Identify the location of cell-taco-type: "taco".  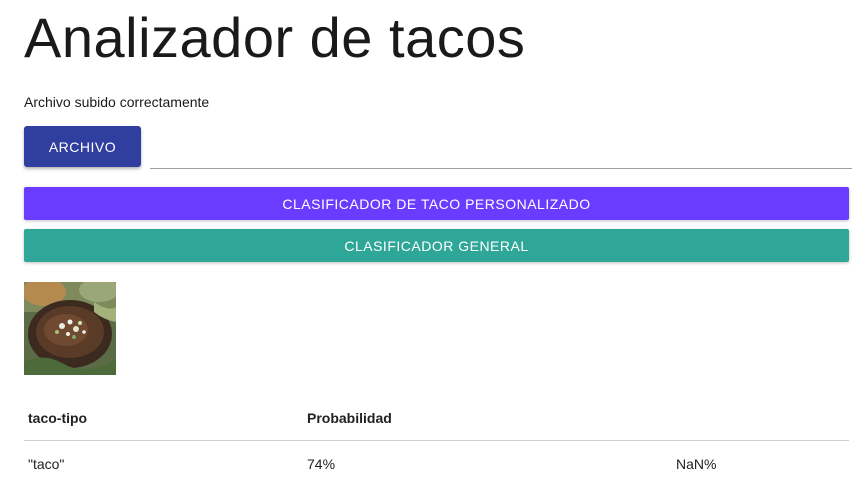
(46, 464).